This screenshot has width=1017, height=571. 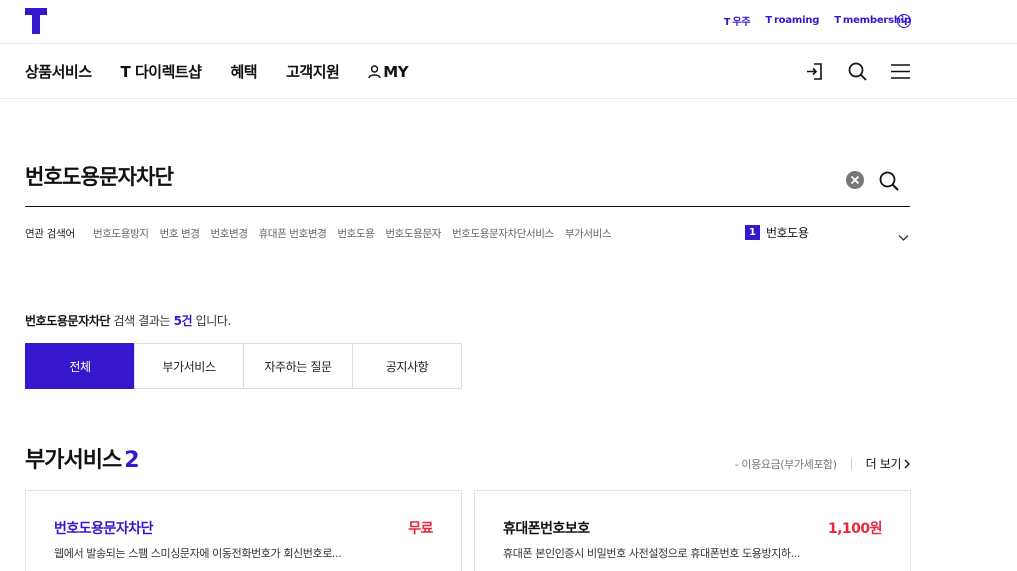 I want to click on section-meta: - 이용요금(부가세포함) 더 보기, so click(x=822, y=463).